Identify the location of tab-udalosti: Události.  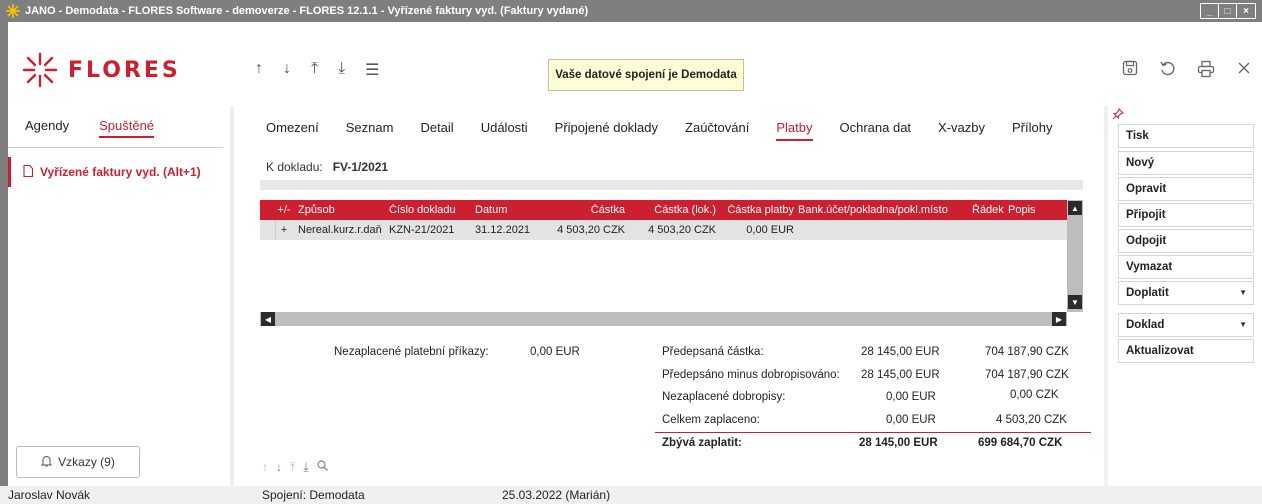
(504, 130).